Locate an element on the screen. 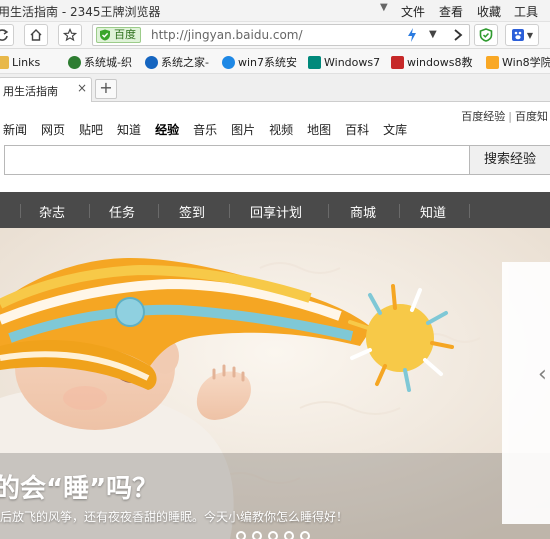  nav-zhidao-2: 知道 is located at coordinates (433, 211).